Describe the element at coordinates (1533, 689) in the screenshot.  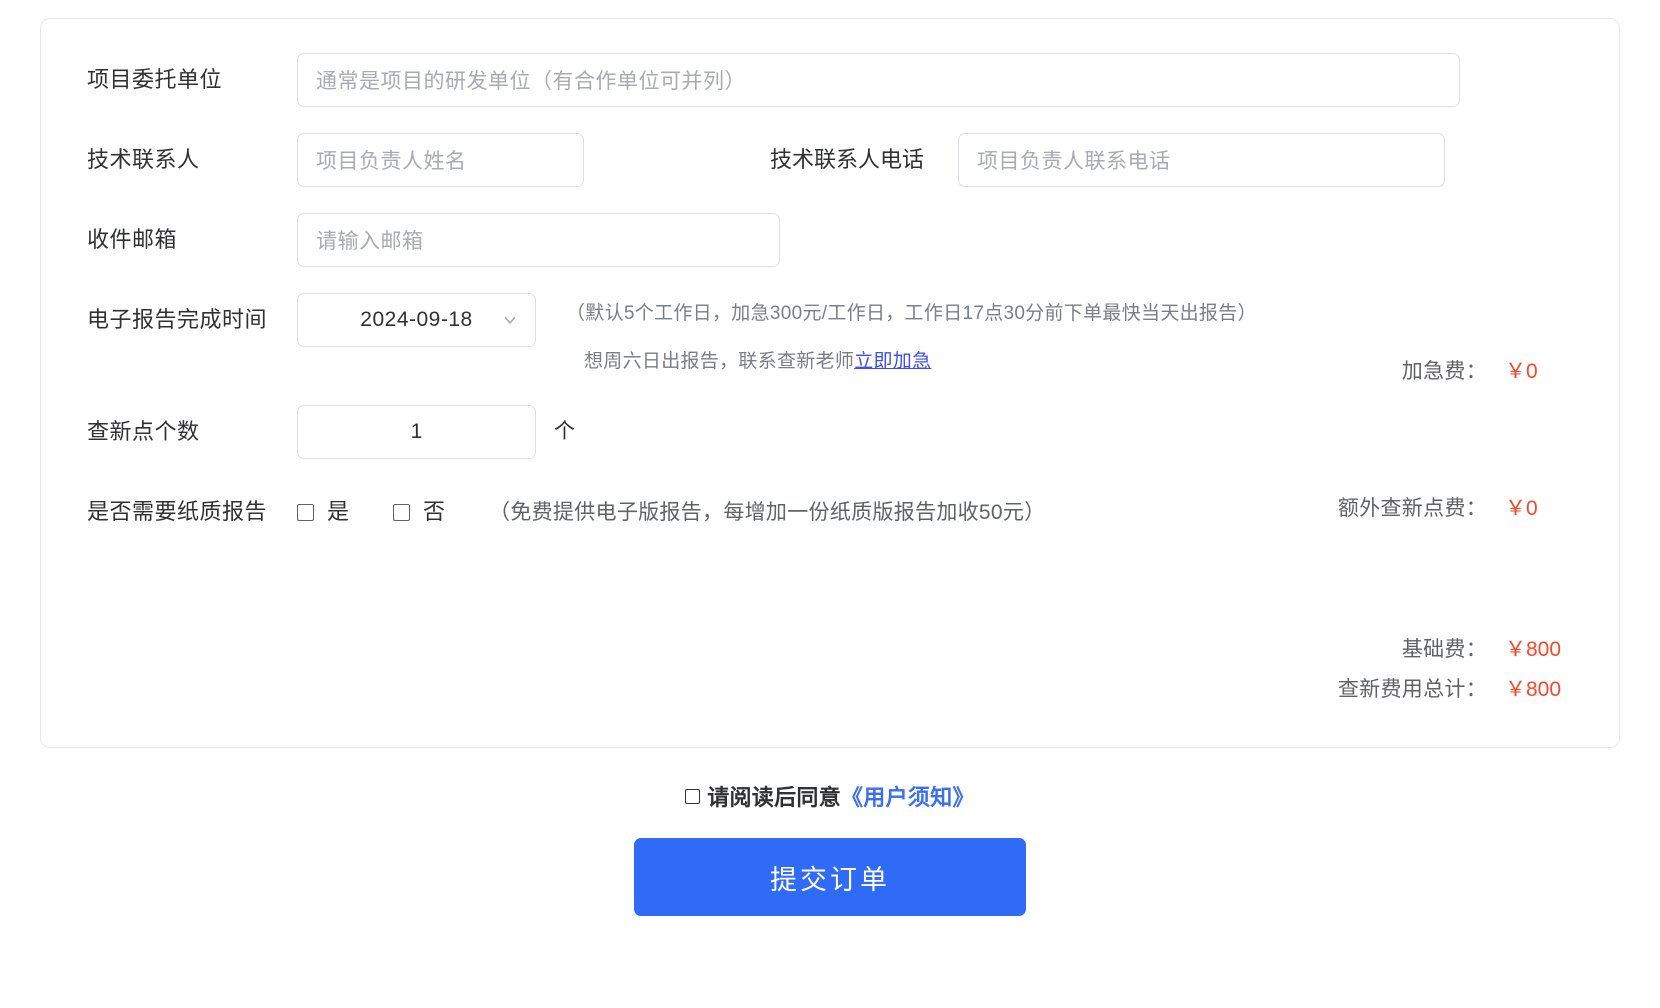
I see `price-value-total: ￥800` at that location.